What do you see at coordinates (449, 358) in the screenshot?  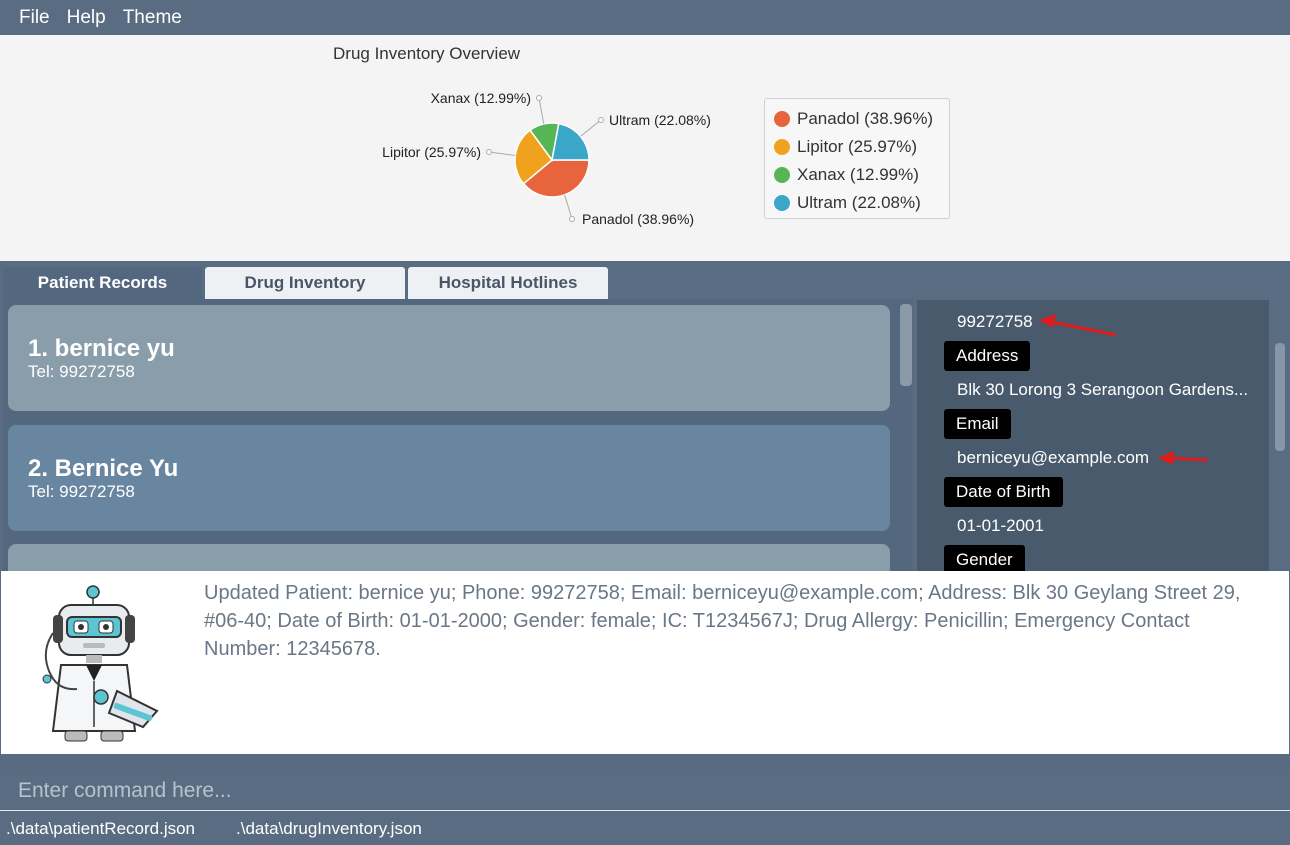 I see `patient-card: 1. bernice yu Tel: 99272758` at bounding box center [449, 358].